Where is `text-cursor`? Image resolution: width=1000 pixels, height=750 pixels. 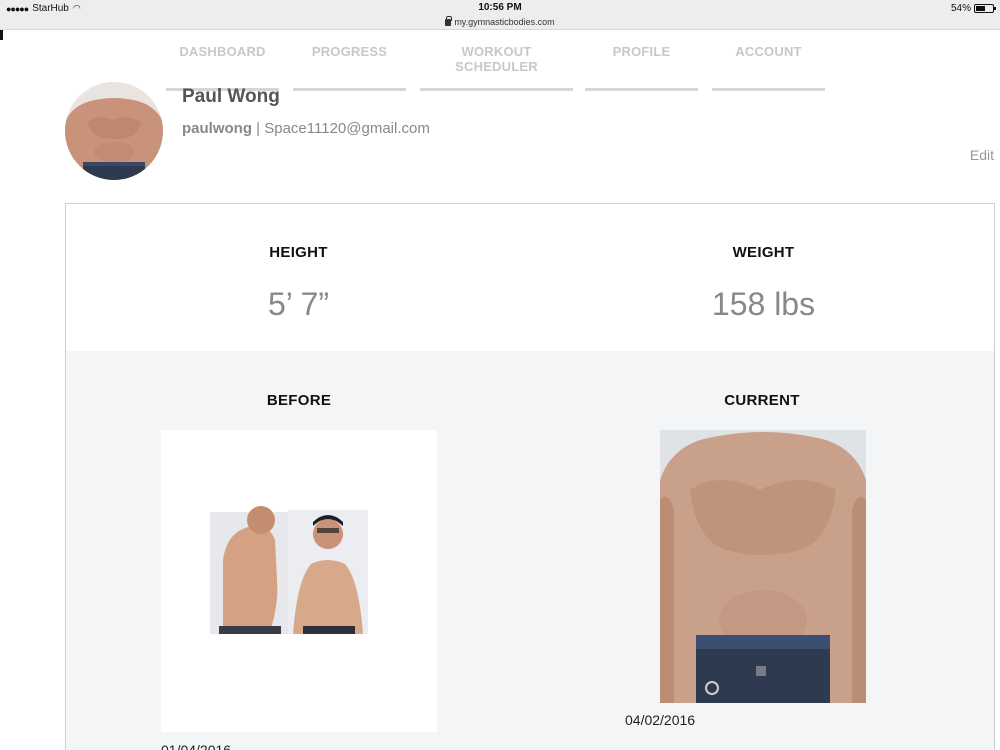 text-cursor is located at coordinates (1, 35).